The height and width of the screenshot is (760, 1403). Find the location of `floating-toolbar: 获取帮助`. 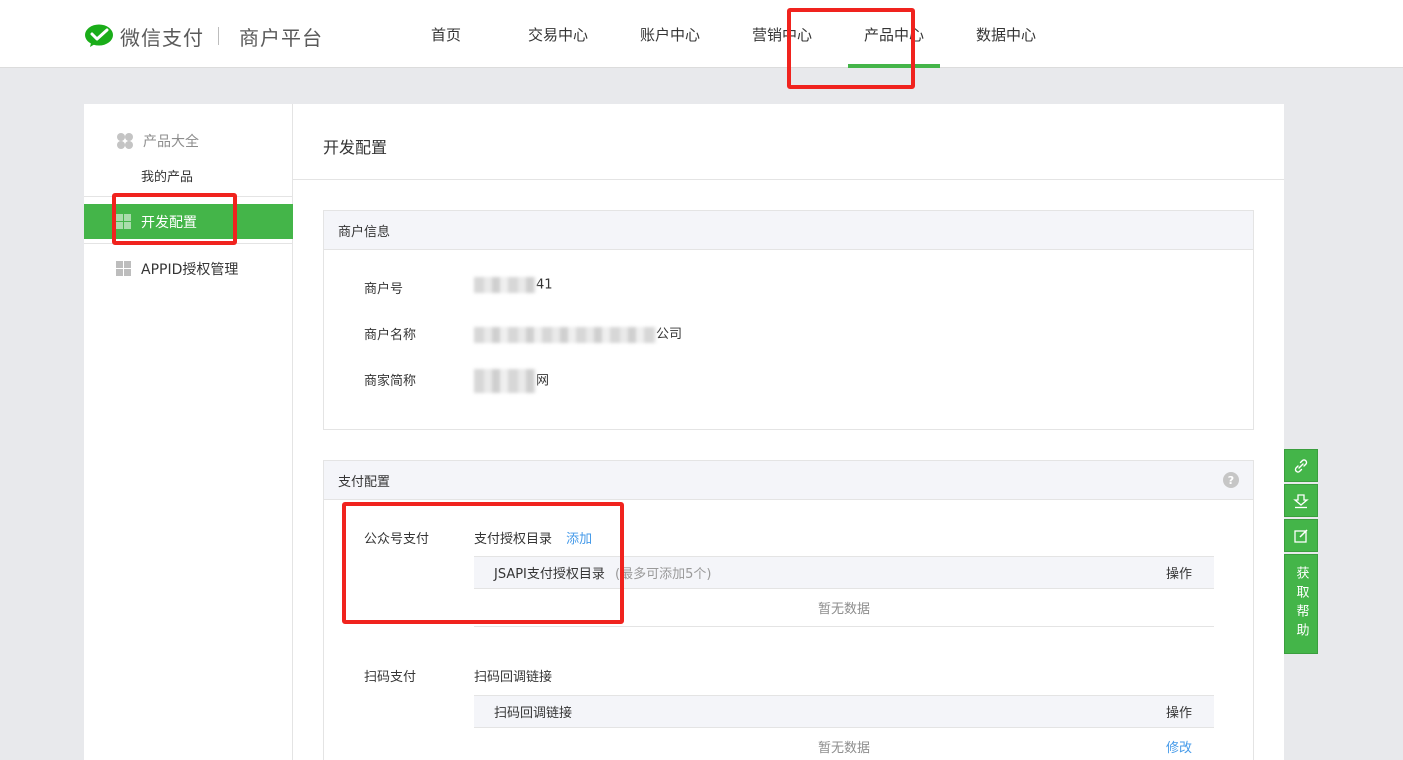

floating-toolbar: 获取帮助 is located at coordinates (1301, 551).